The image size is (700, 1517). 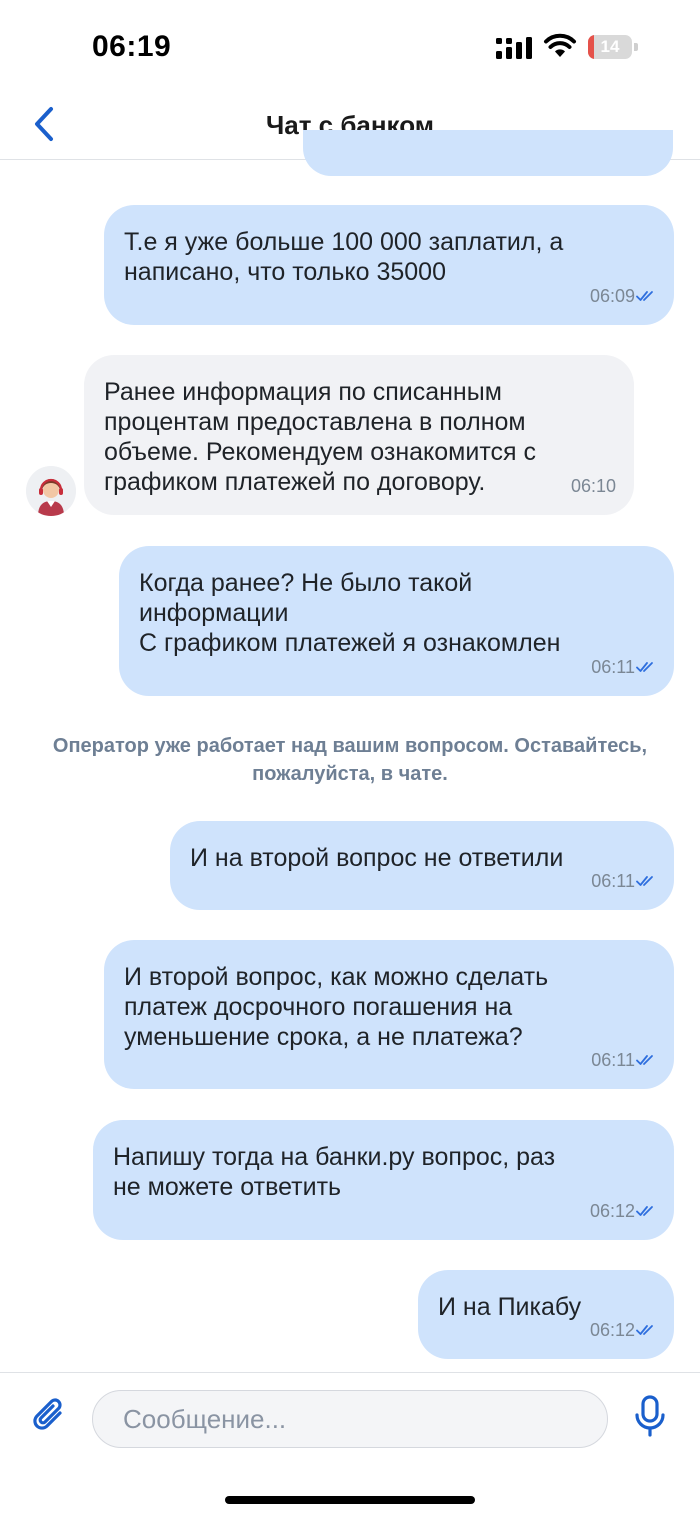 I want to click on message-time: 06:10, so click(x=593, y=486).